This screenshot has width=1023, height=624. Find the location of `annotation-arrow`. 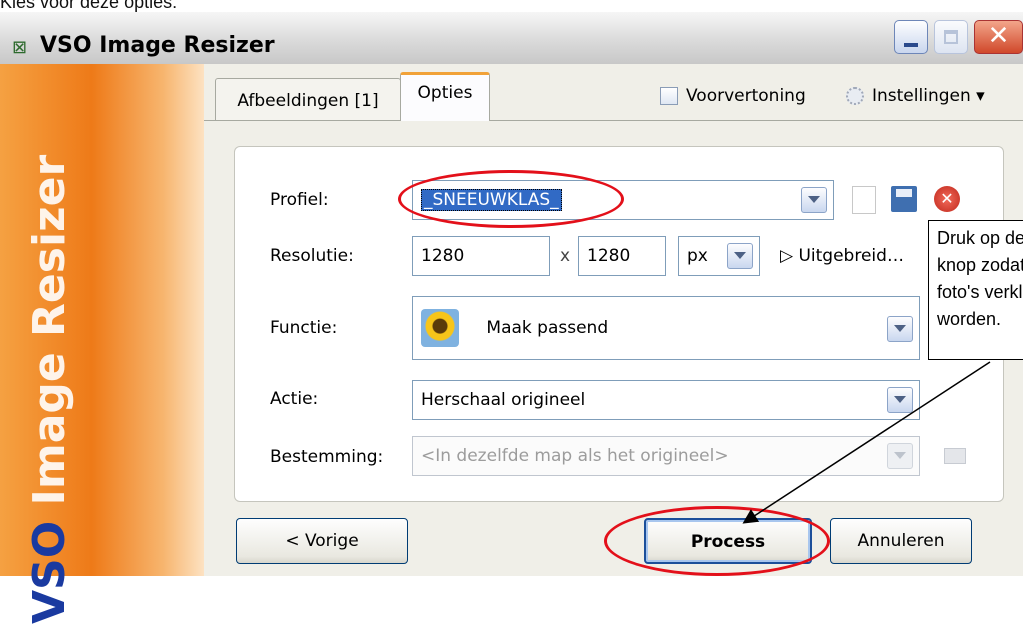

annotation-arrow is located at coordinates (866, 442).